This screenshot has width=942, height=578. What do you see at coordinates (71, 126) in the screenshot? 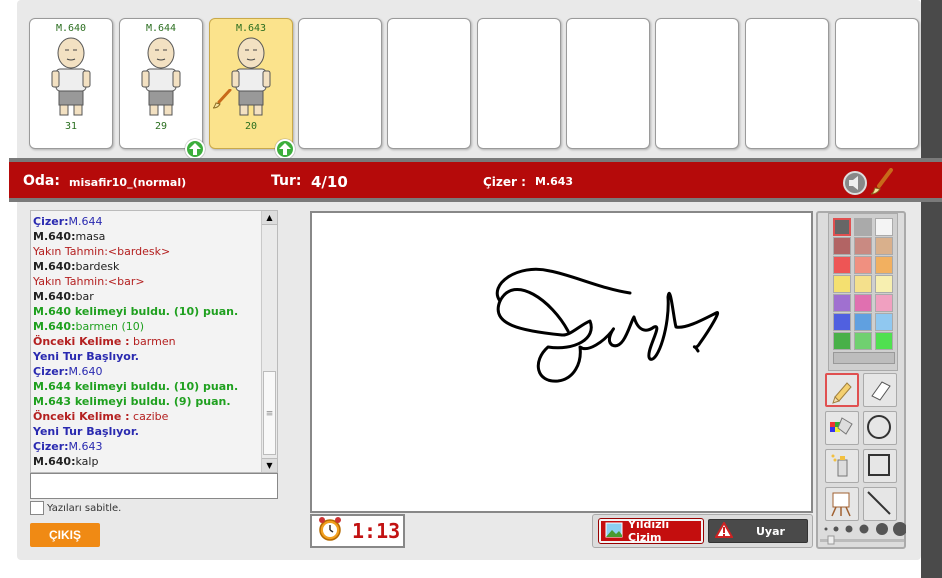
I see `player-score: 31` at bounding box center [71, 126].